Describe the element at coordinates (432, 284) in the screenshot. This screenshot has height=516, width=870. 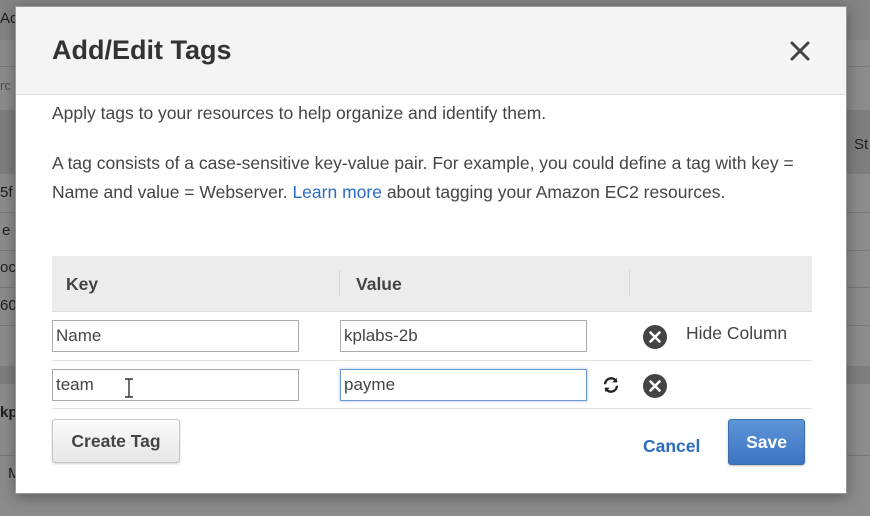
I see `tags-table-header: Key Value` at that location.